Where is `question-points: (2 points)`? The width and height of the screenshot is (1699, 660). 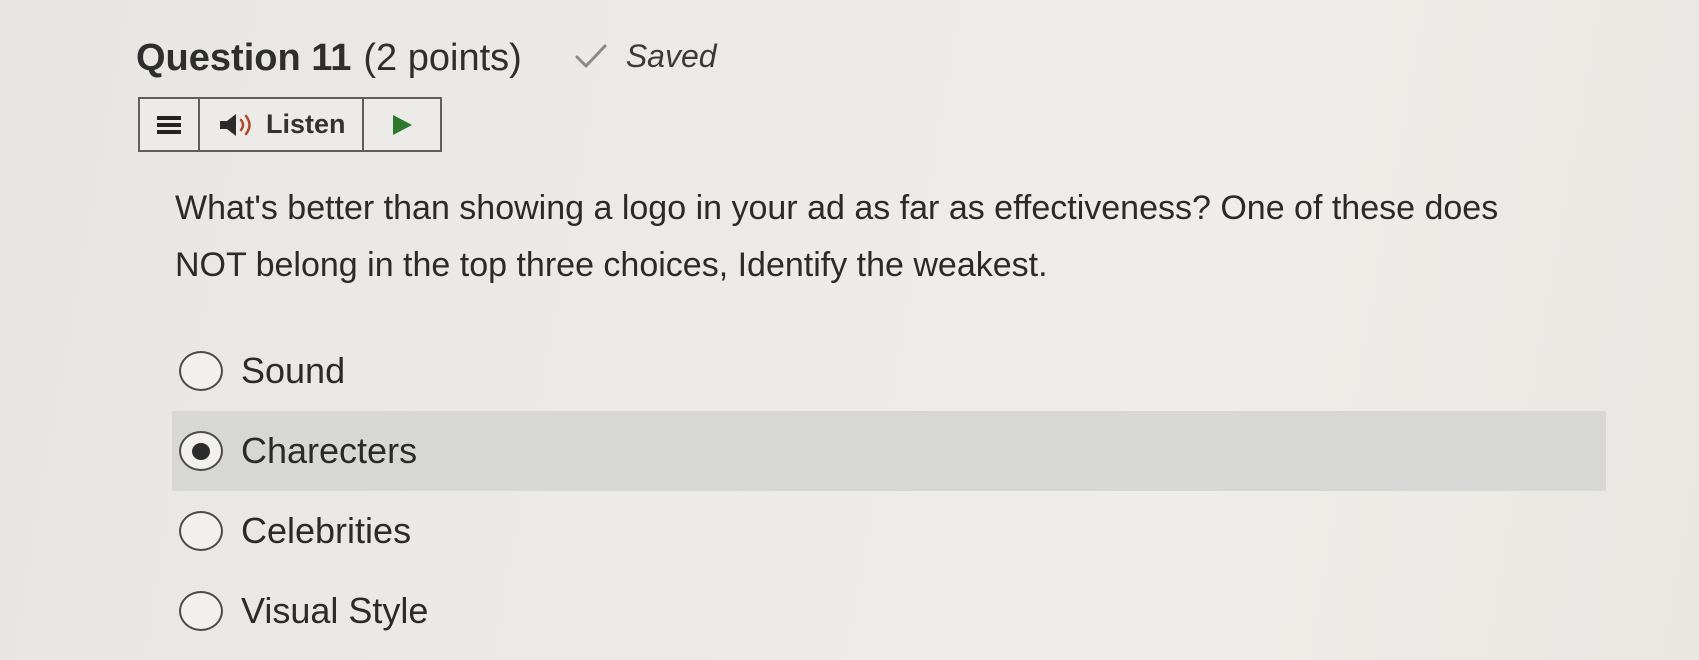 question-points: (2 points) is located at coordinates (442, 57).